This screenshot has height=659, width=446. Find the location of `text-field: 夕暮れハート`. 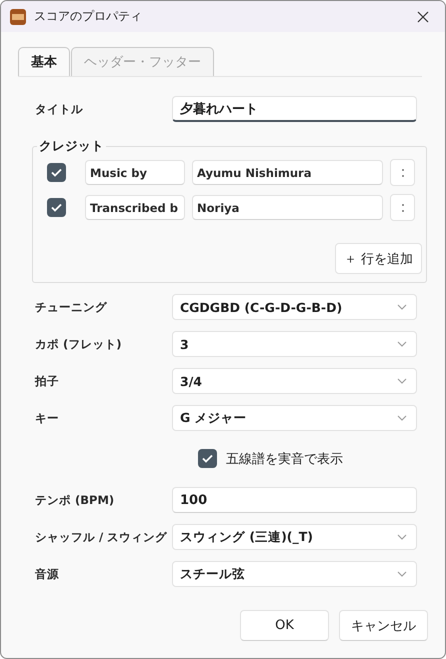

text-field: 夕暮れハート is located at coordinates (294, 109).